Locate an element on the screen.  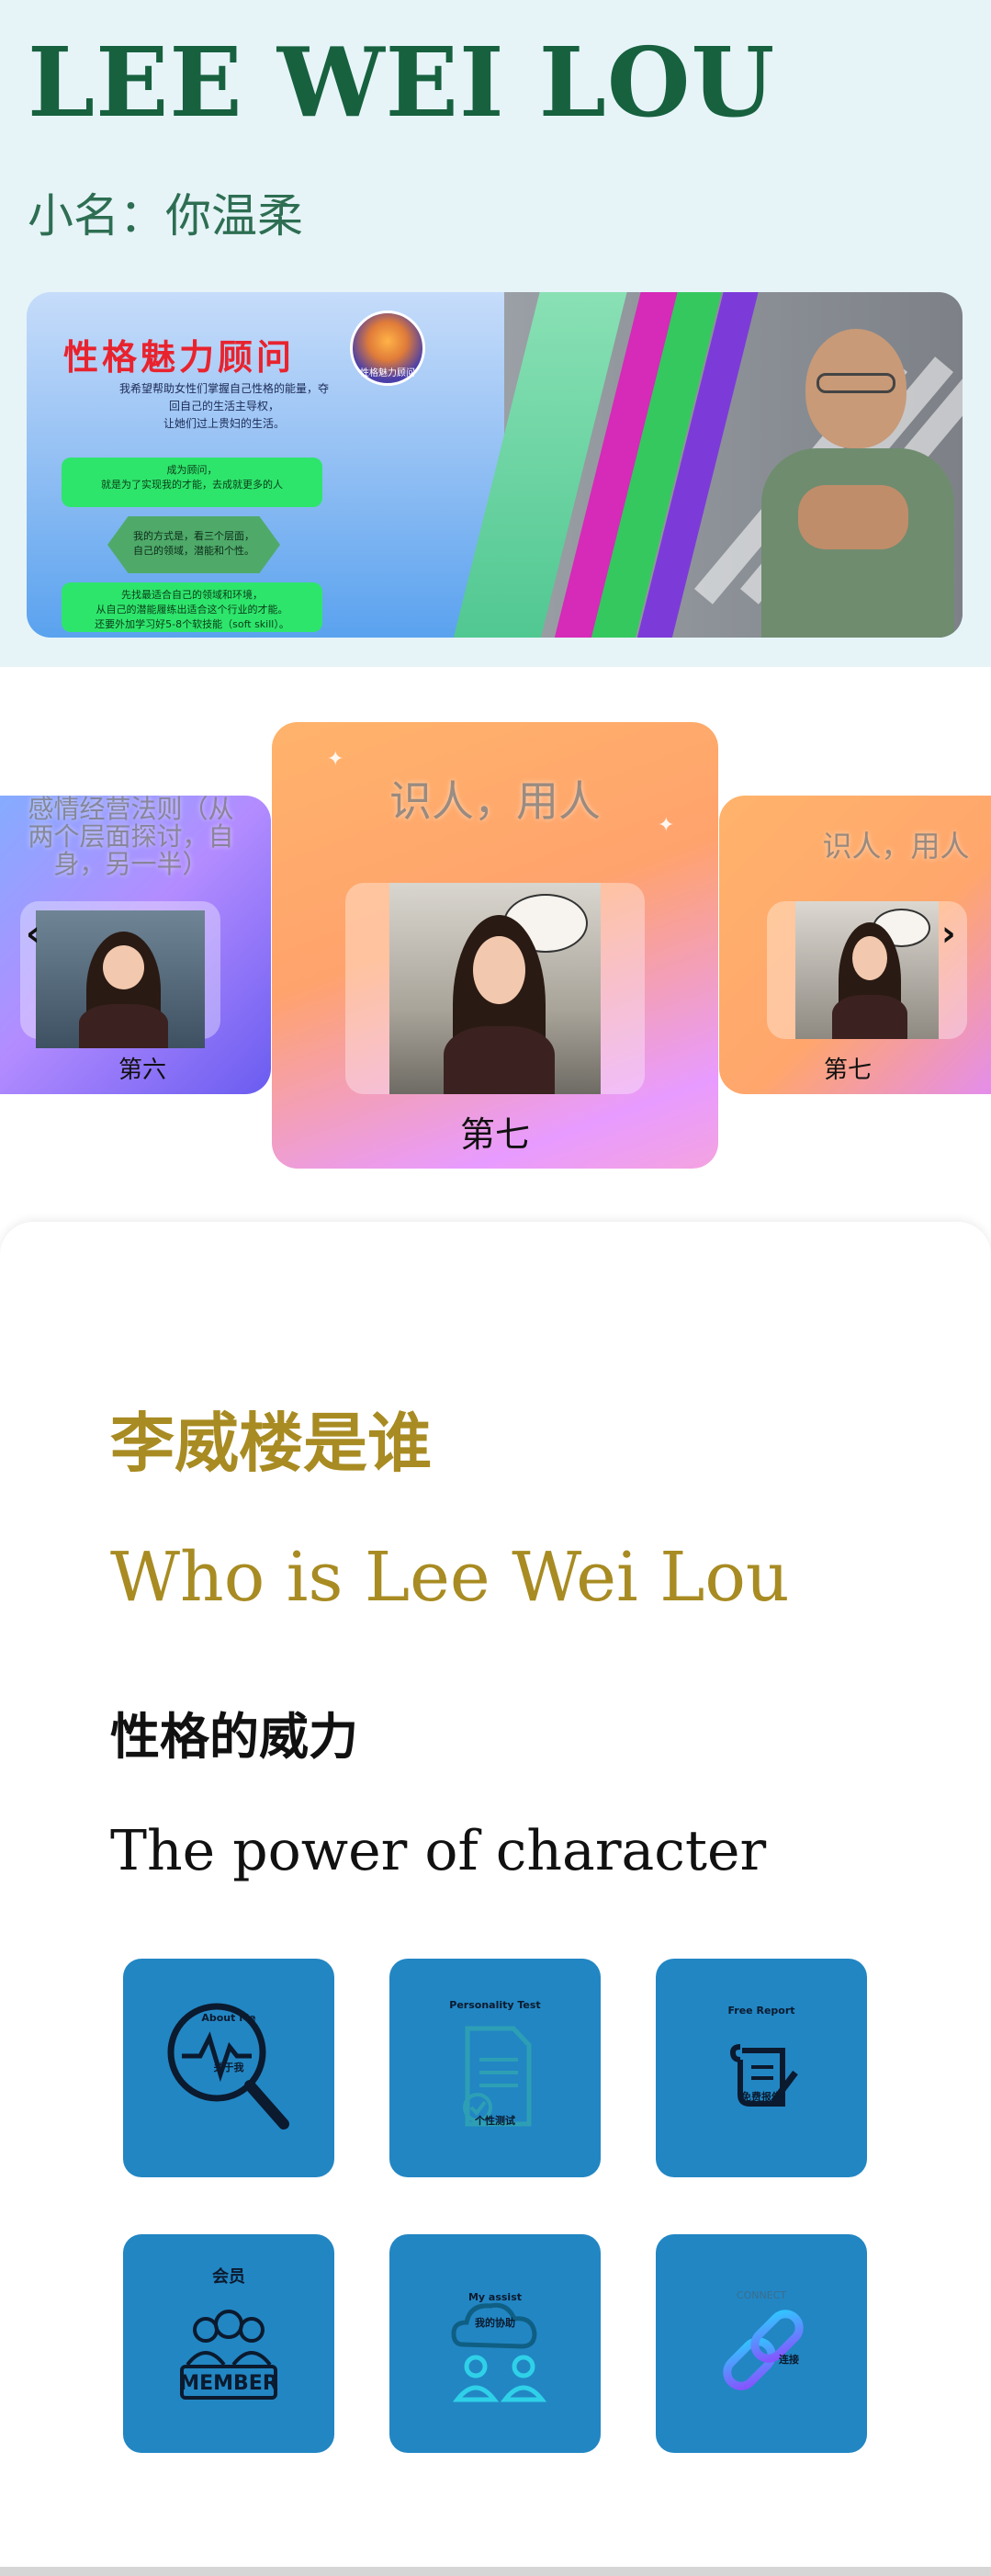
tile-label-bottom: 连接 is located at coordinates (789, 2360).